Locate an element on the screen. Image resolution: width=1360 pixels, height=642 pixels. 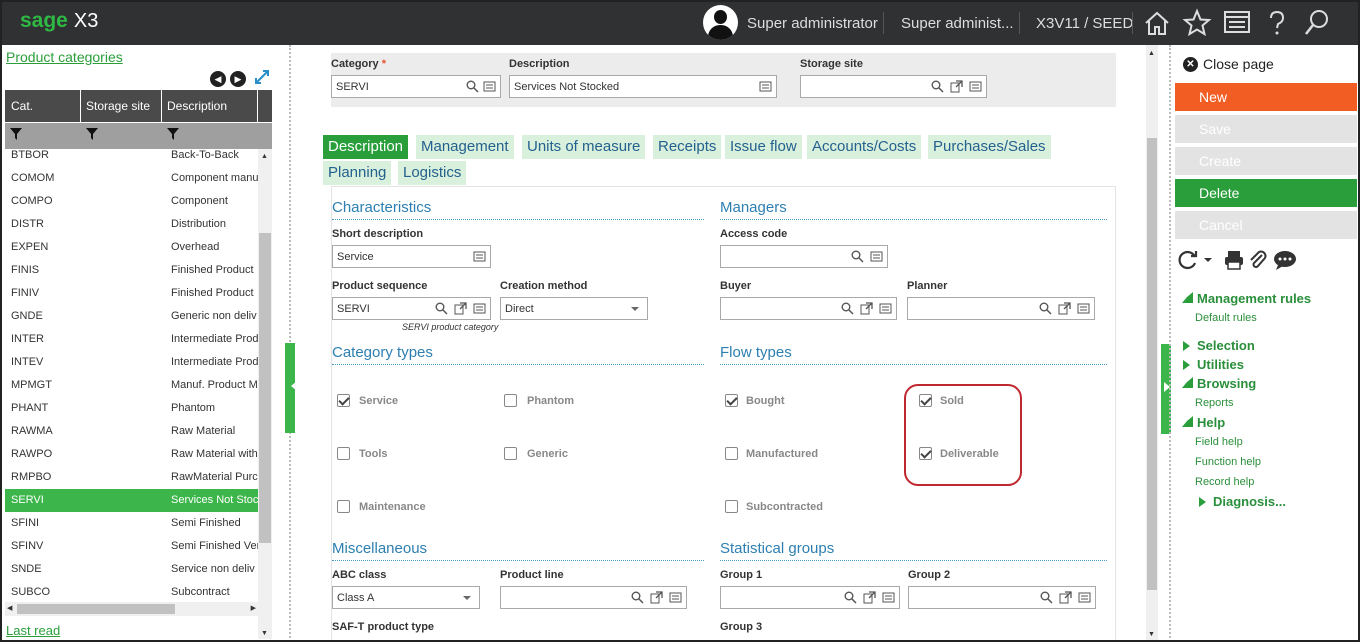
home-icon is located at coordinates (1157, 23).